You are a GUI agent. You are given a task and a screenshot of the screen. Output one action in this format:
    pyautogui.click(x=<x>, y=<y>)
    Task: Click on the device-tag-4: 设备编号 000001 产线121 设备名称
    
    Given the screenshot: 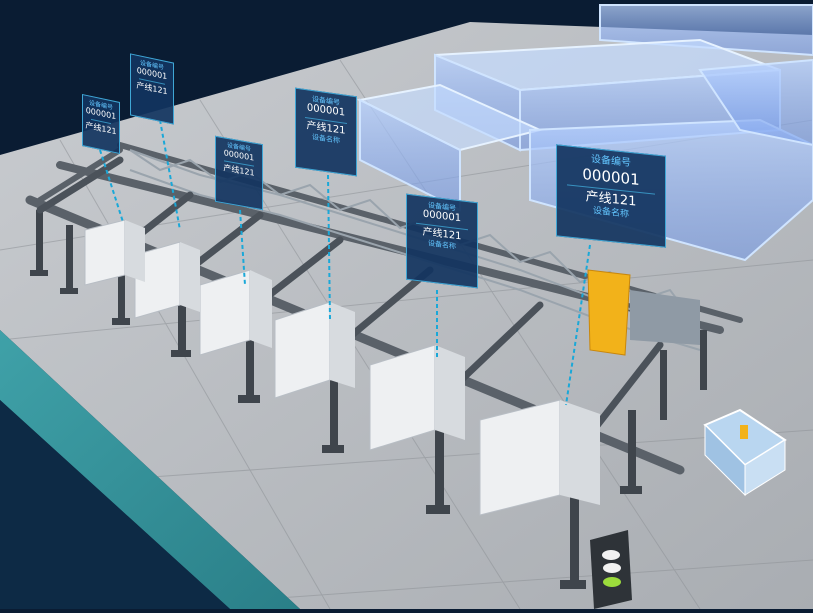 What is the action you would take?
    pyautogui.click(x=326, y=132)
    